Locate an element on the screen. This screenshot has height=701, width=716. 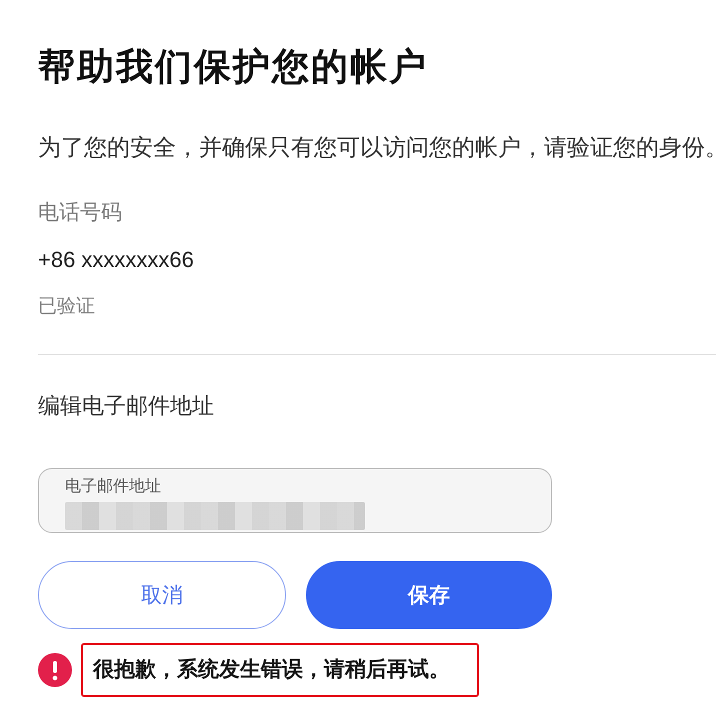
verified-status: 已验证 is located at coordinates (66, 307).